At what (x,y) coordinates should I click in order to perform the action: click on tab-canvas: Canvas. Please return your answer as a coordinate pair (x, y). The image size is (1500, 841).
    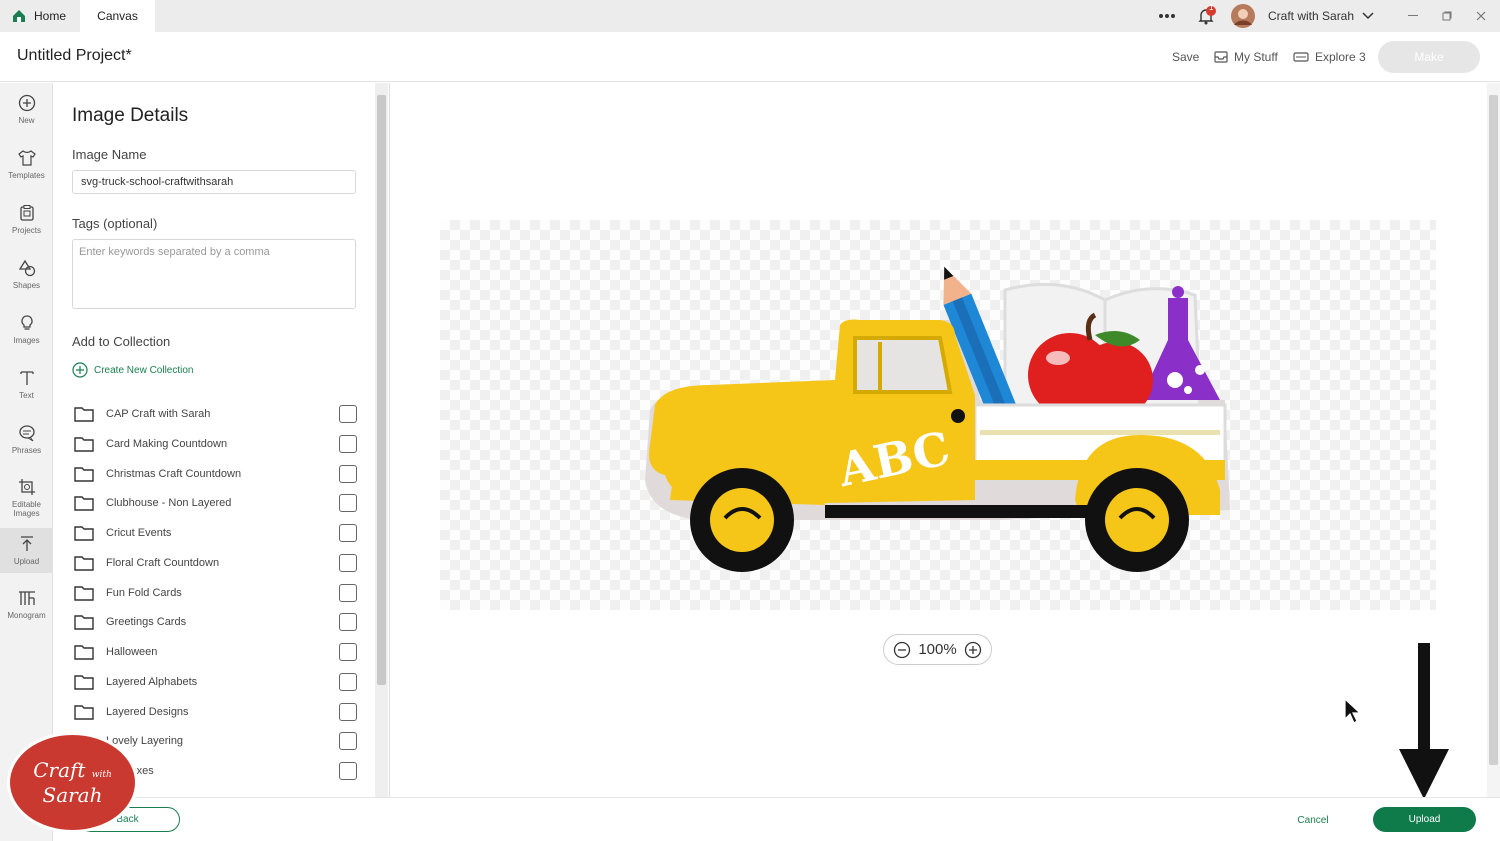
    Looking at the image, I should click on (117, 16).